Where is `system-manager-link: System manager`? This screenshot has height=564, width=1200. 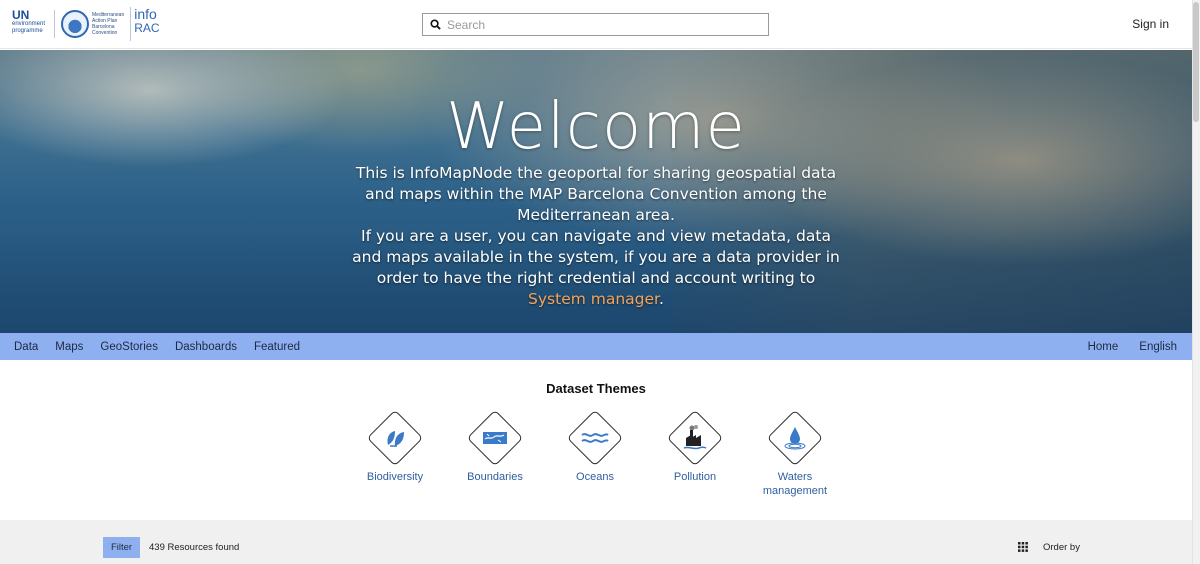
system-manager-link: System manager is located at coordinates (593, 299).